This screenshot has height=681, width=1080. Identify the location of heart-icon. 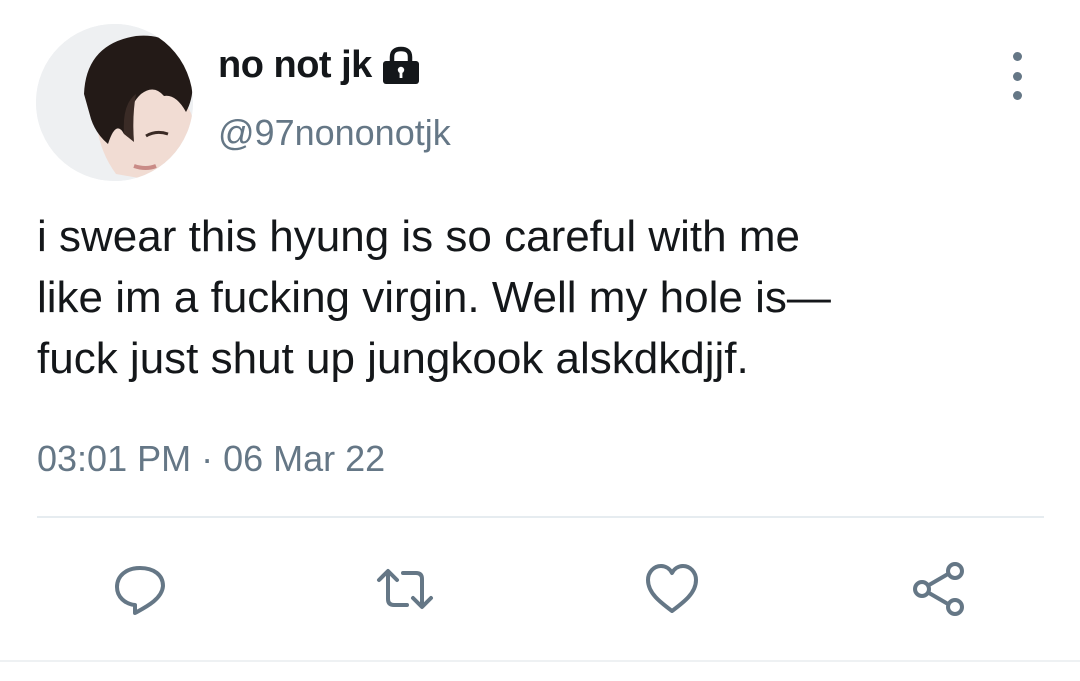
(672, 588).